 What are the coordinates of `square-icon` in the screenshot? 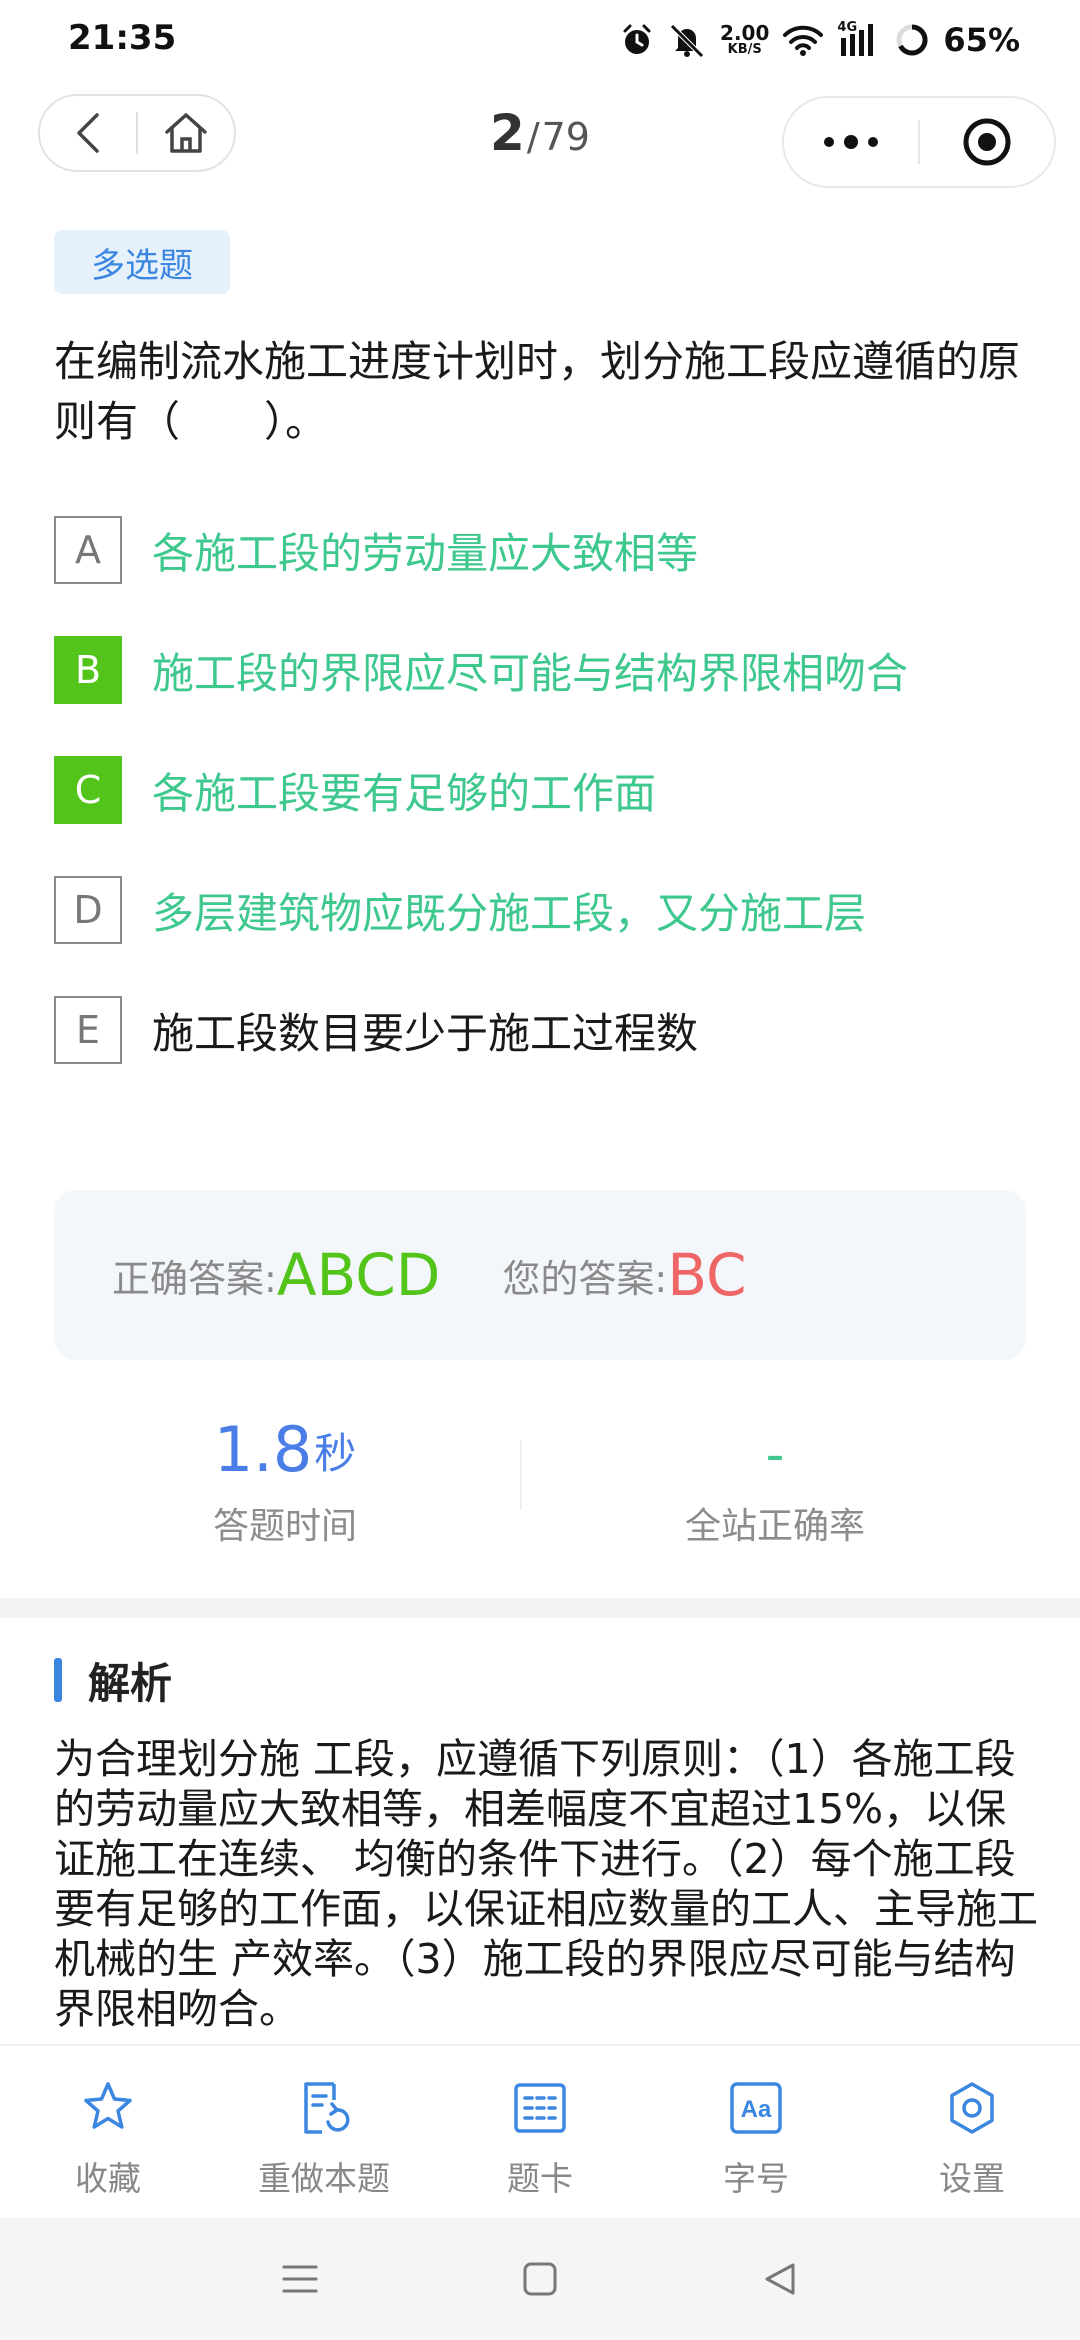 It's located at (540, 2279).